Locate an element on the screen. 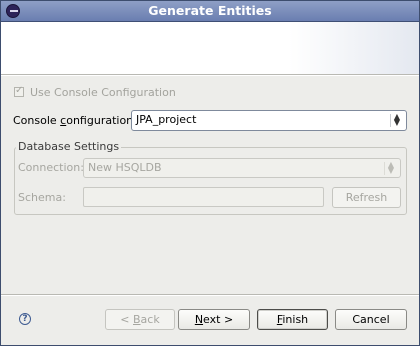 This screenshot has width=420, height=346. banner-shade is located at coordinates (354, 48).